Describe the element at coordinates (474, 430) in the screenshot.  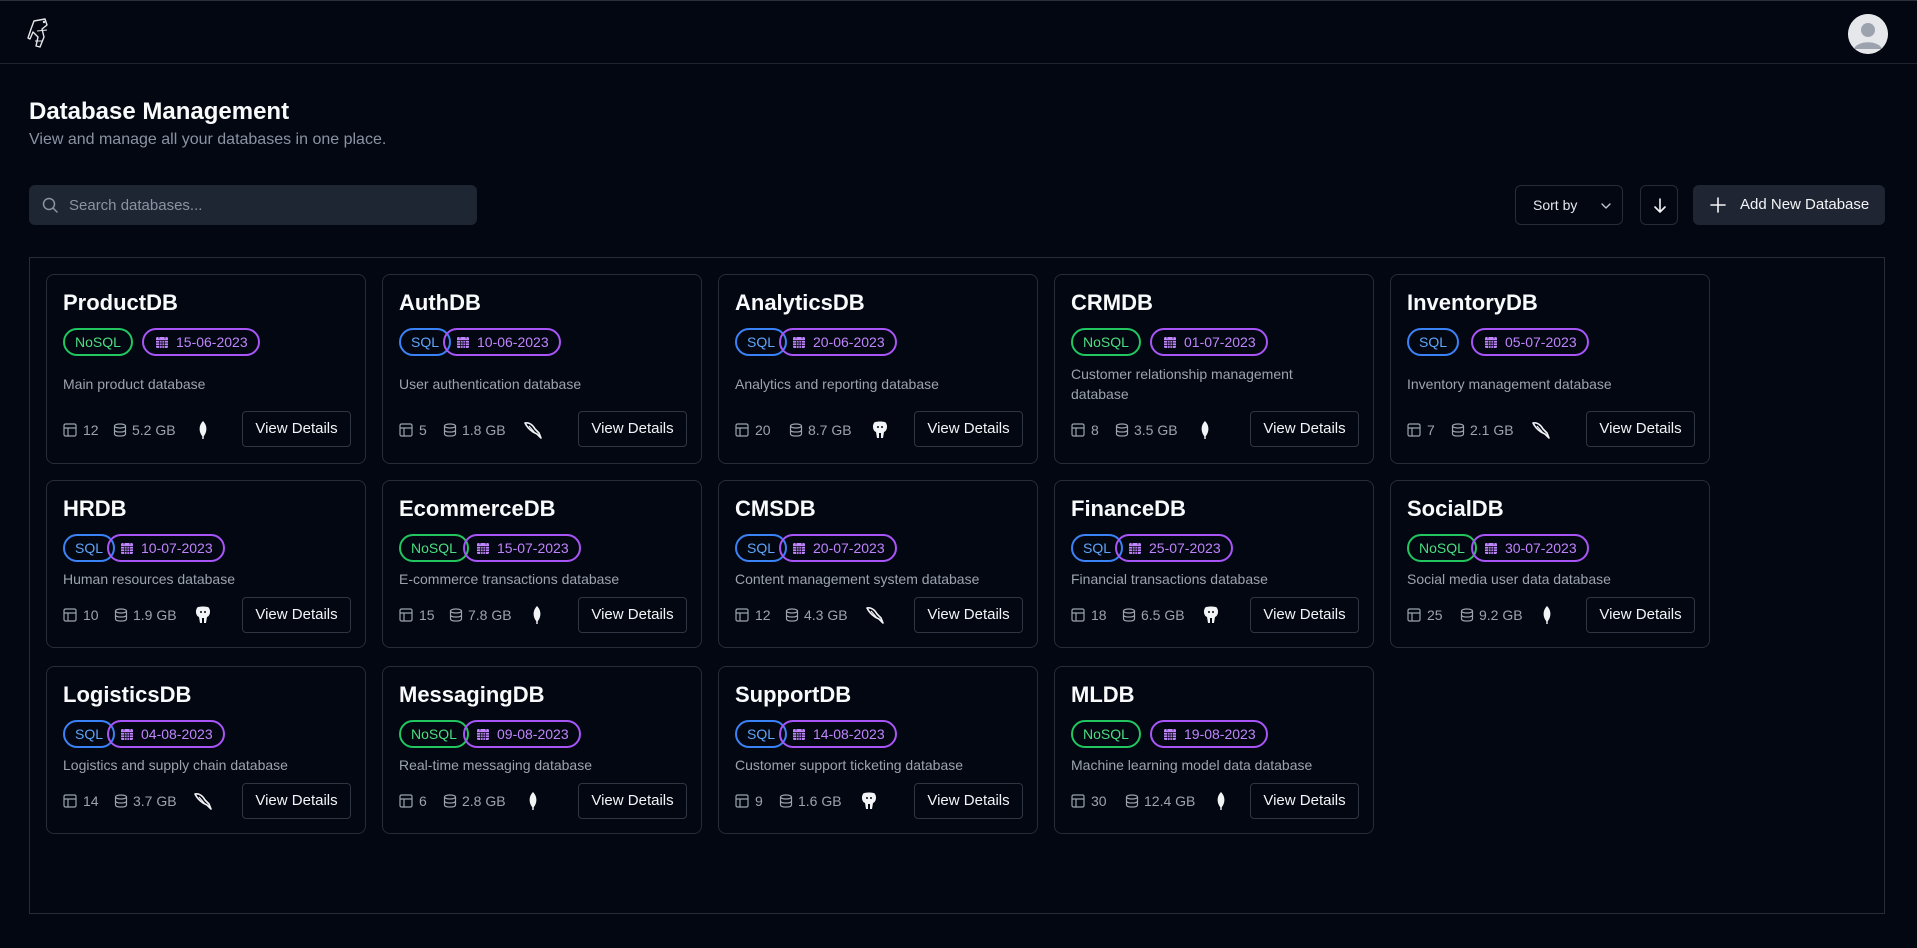
I see `database-meta: 5 1.8 GB` at that location.